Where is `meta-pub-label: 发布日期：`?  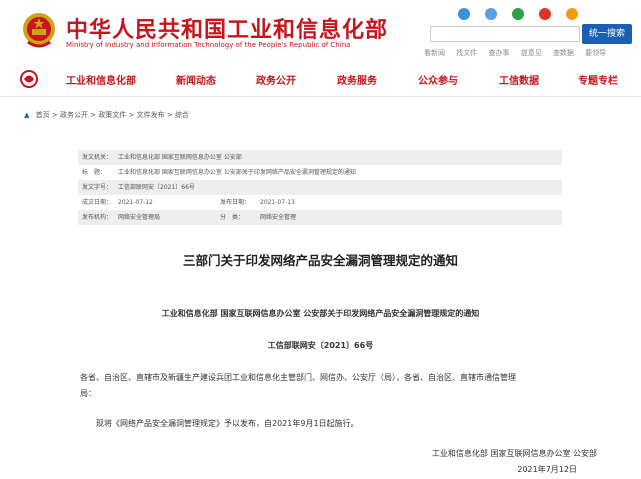 meta-pub-label: 发布日期： is located at coordinates (235, 202).